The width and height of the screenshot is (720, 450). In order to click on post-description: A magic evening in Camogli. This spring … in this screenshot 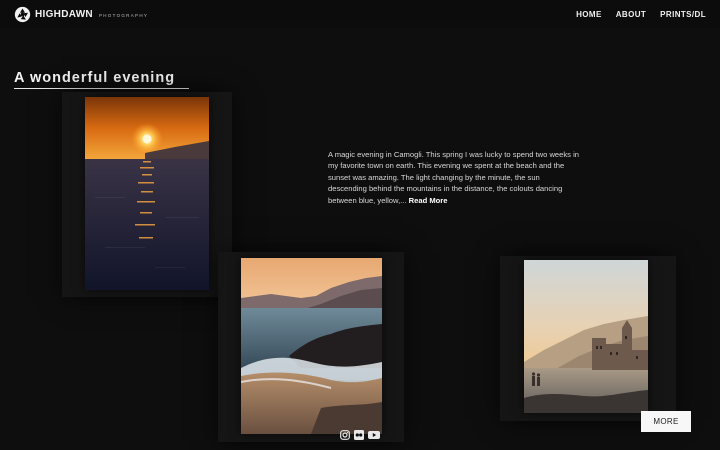, I will do `click(454, 177)`.